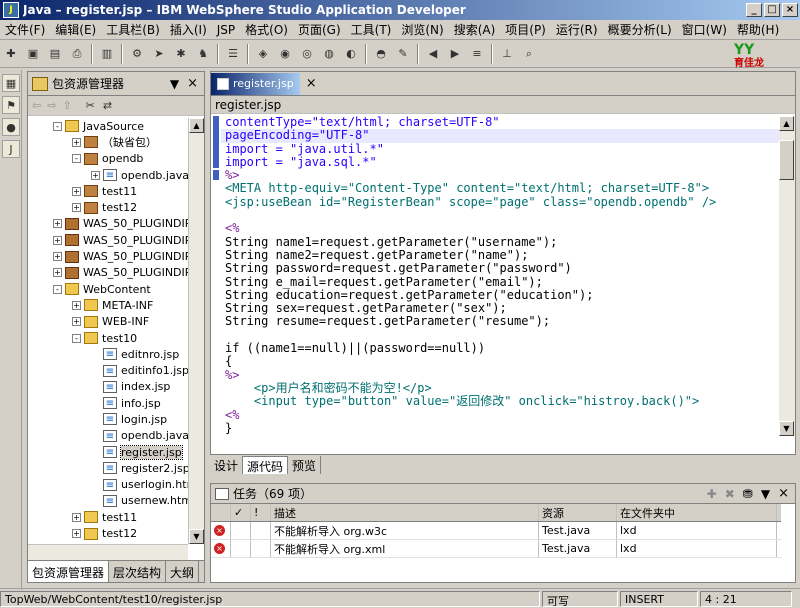 The height and width of the screenshot is (608, 800). Describe the element at coordinates (109, 289) in the screenshot. I see `tree-item: - WebContent` at that location.